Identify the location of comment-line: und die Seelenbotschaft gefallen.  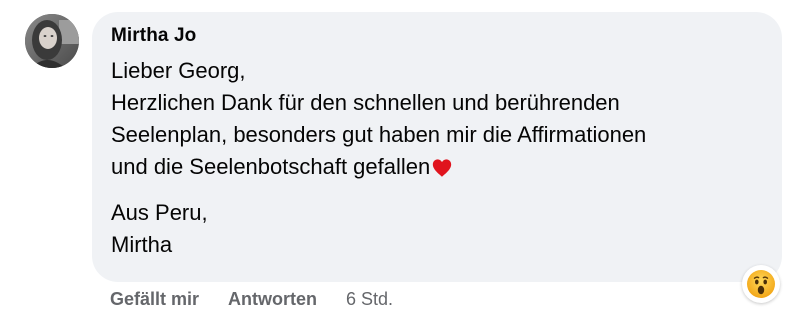
(271, 166).